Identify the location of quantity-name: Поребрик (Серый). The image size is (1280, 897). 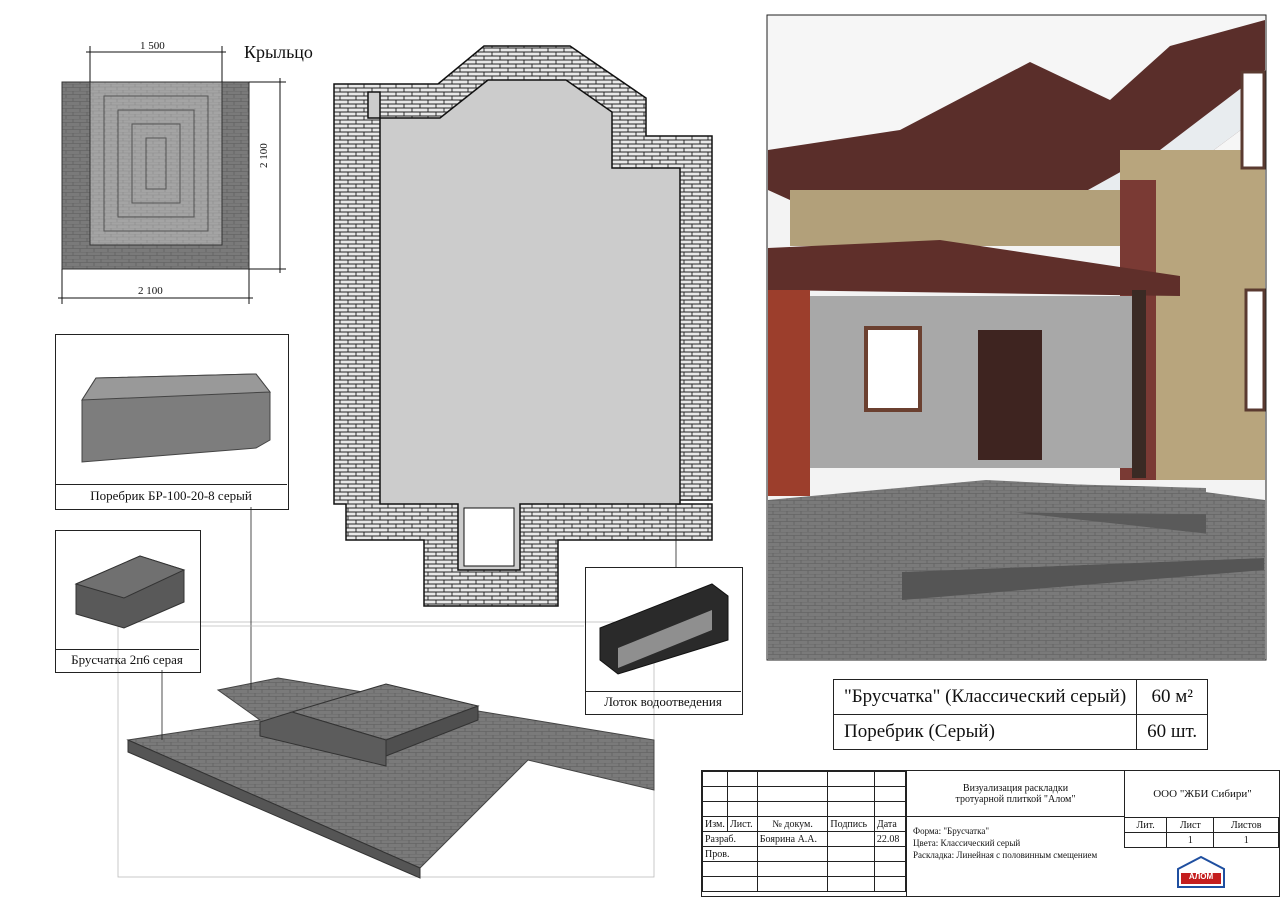
(985, 732).